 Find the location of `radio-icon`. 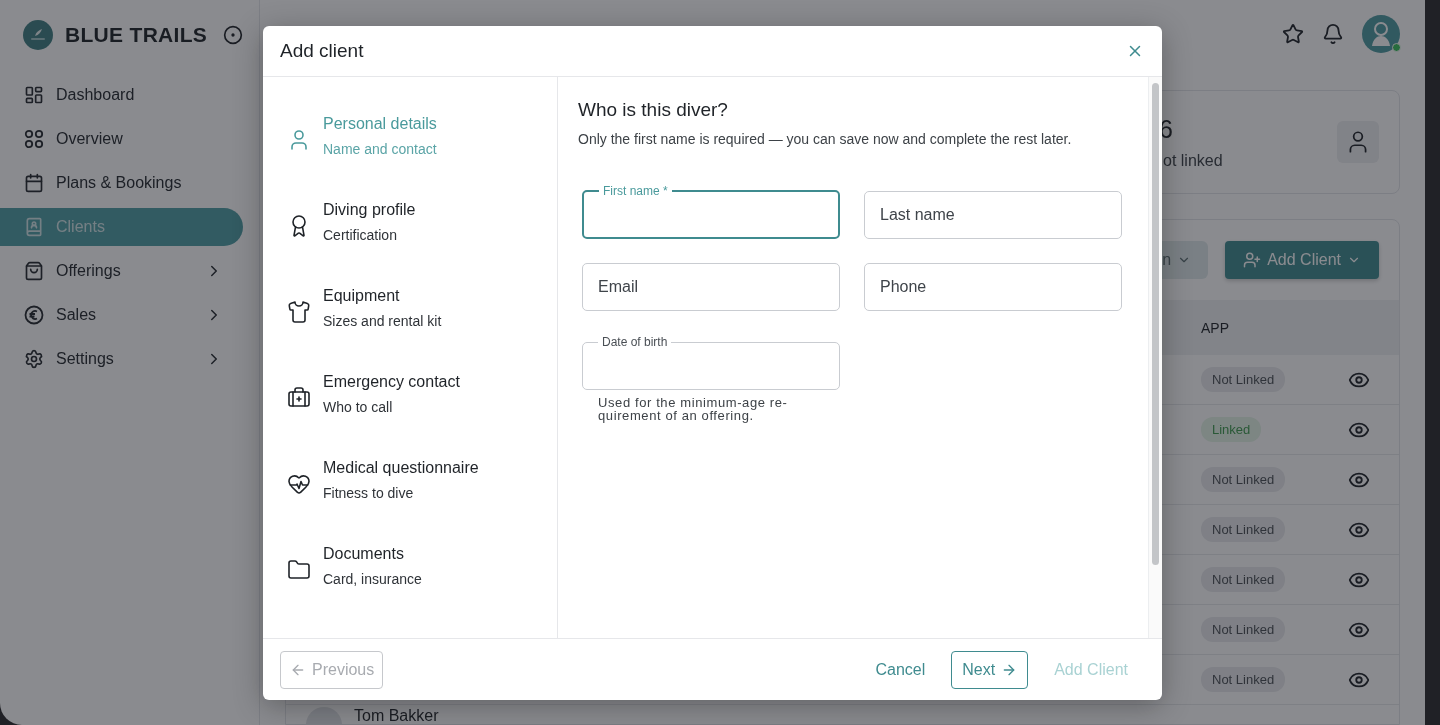

radio-icon is located at coordinates (233, 35).